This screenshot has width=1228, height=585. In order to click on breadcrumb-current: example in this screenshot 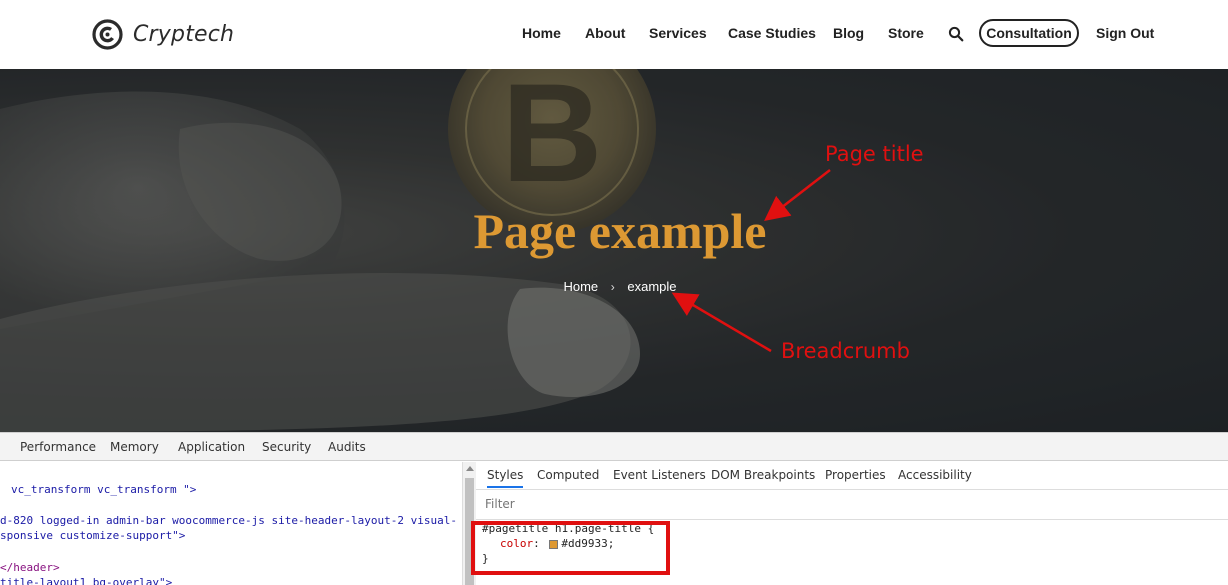, I will do `click(652, 287)`.